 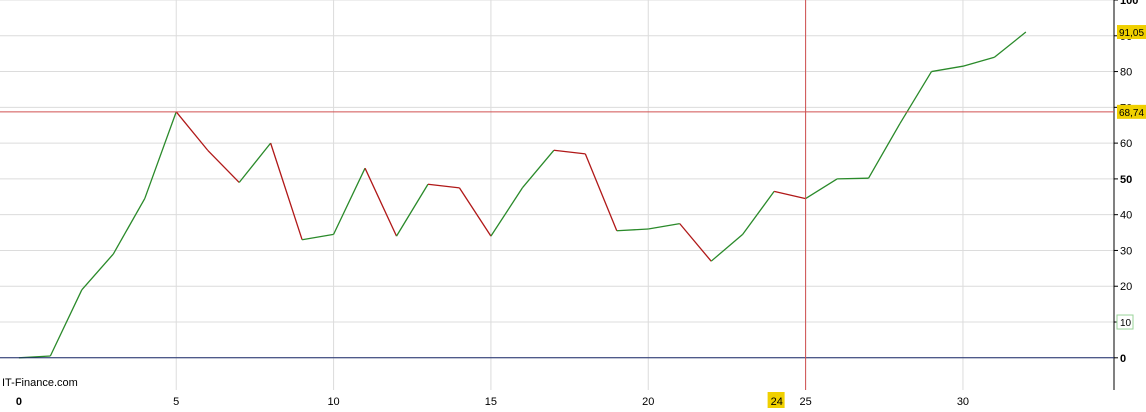 What do you see at coordinates (333, 402) in the screenshot?
I see `x-tick-label: 10` at bounding box center [333, 402].